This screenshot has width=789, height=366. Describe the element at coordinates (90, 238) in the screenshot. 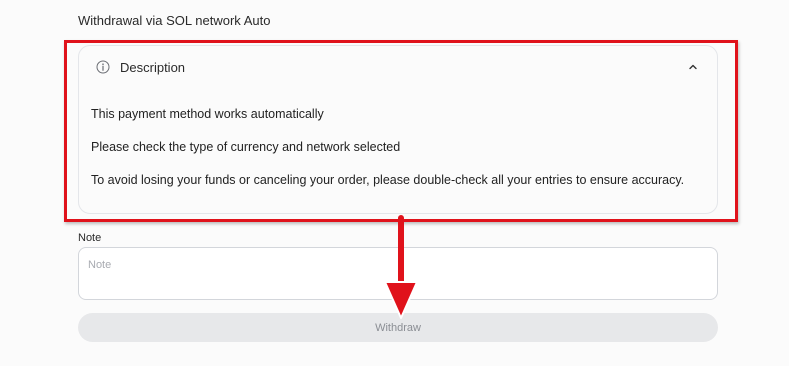

I see `note-label: Note` at that location.